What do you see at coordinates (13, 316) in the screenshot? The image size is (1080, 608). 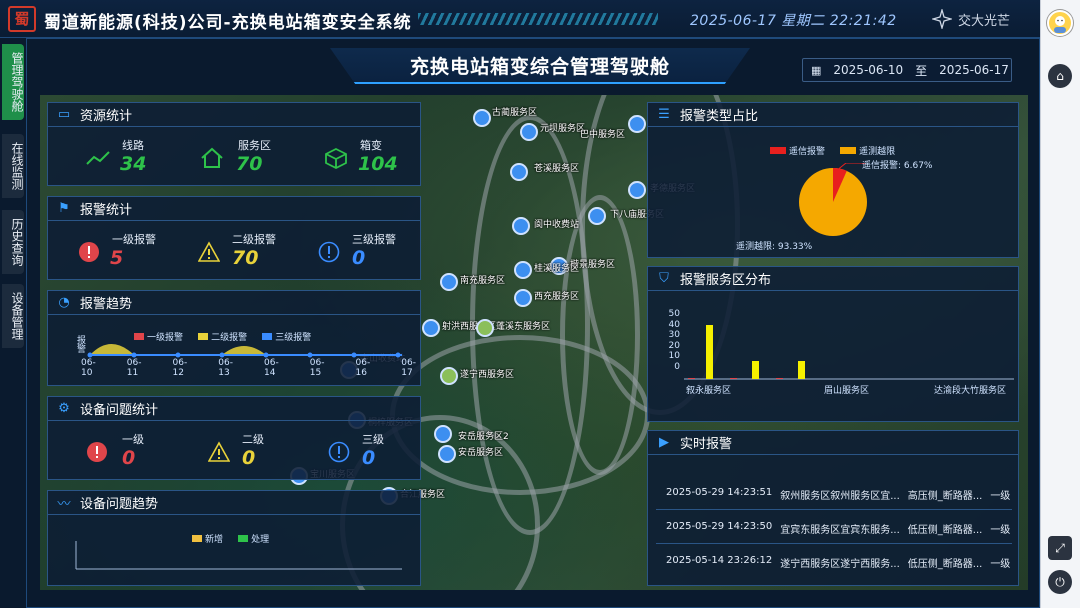 I see `tab-device-manage: 设备管理` at bounding box center [13, 316].